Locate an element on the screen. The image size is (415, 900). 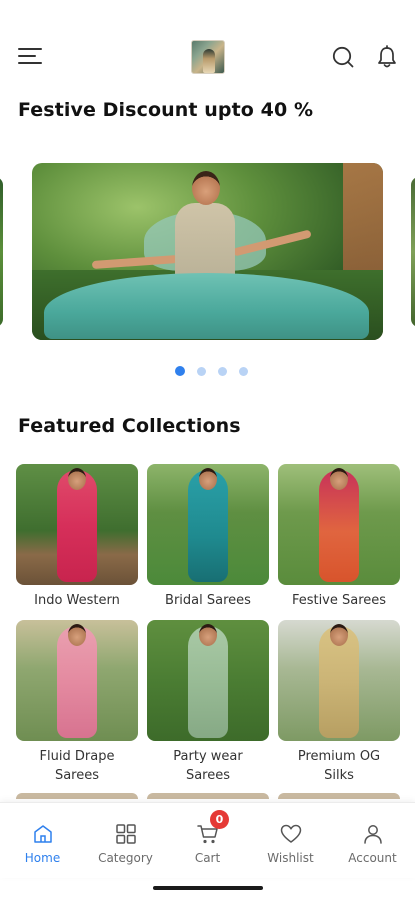
collection-label: Festive Sarees is located at coordinates (339, 600).